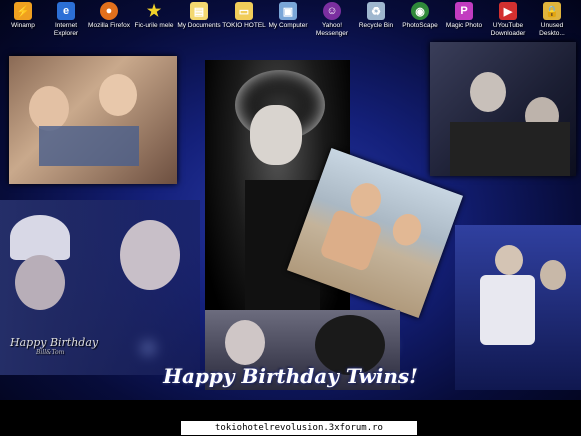 This screenshot has width=581, height=436. What do you see at coordinates (23, 25) in the screenshot?
I see `desktop-icon-label: Winamp` at bounding box center [23, 25].